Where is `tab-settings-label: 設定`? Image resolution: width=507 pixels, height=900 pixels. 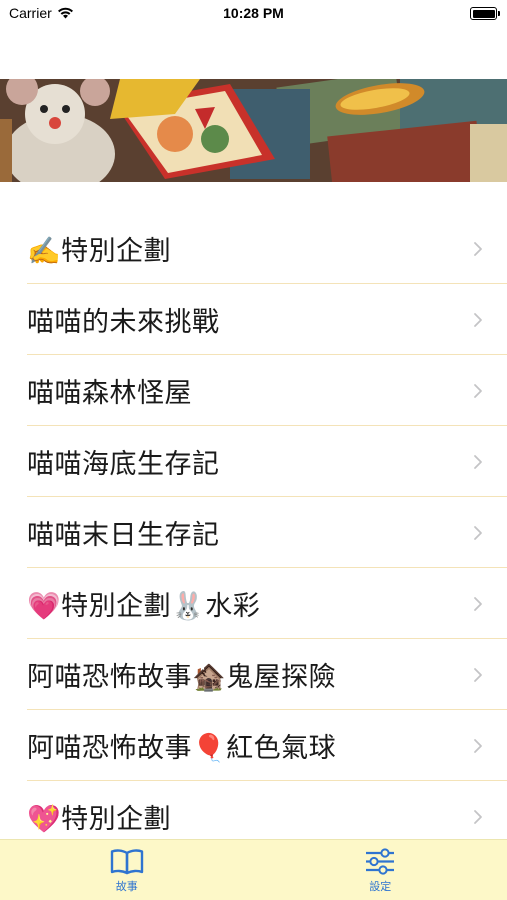 tab-settings-label: 設定 is located at coordinates (380, 886).